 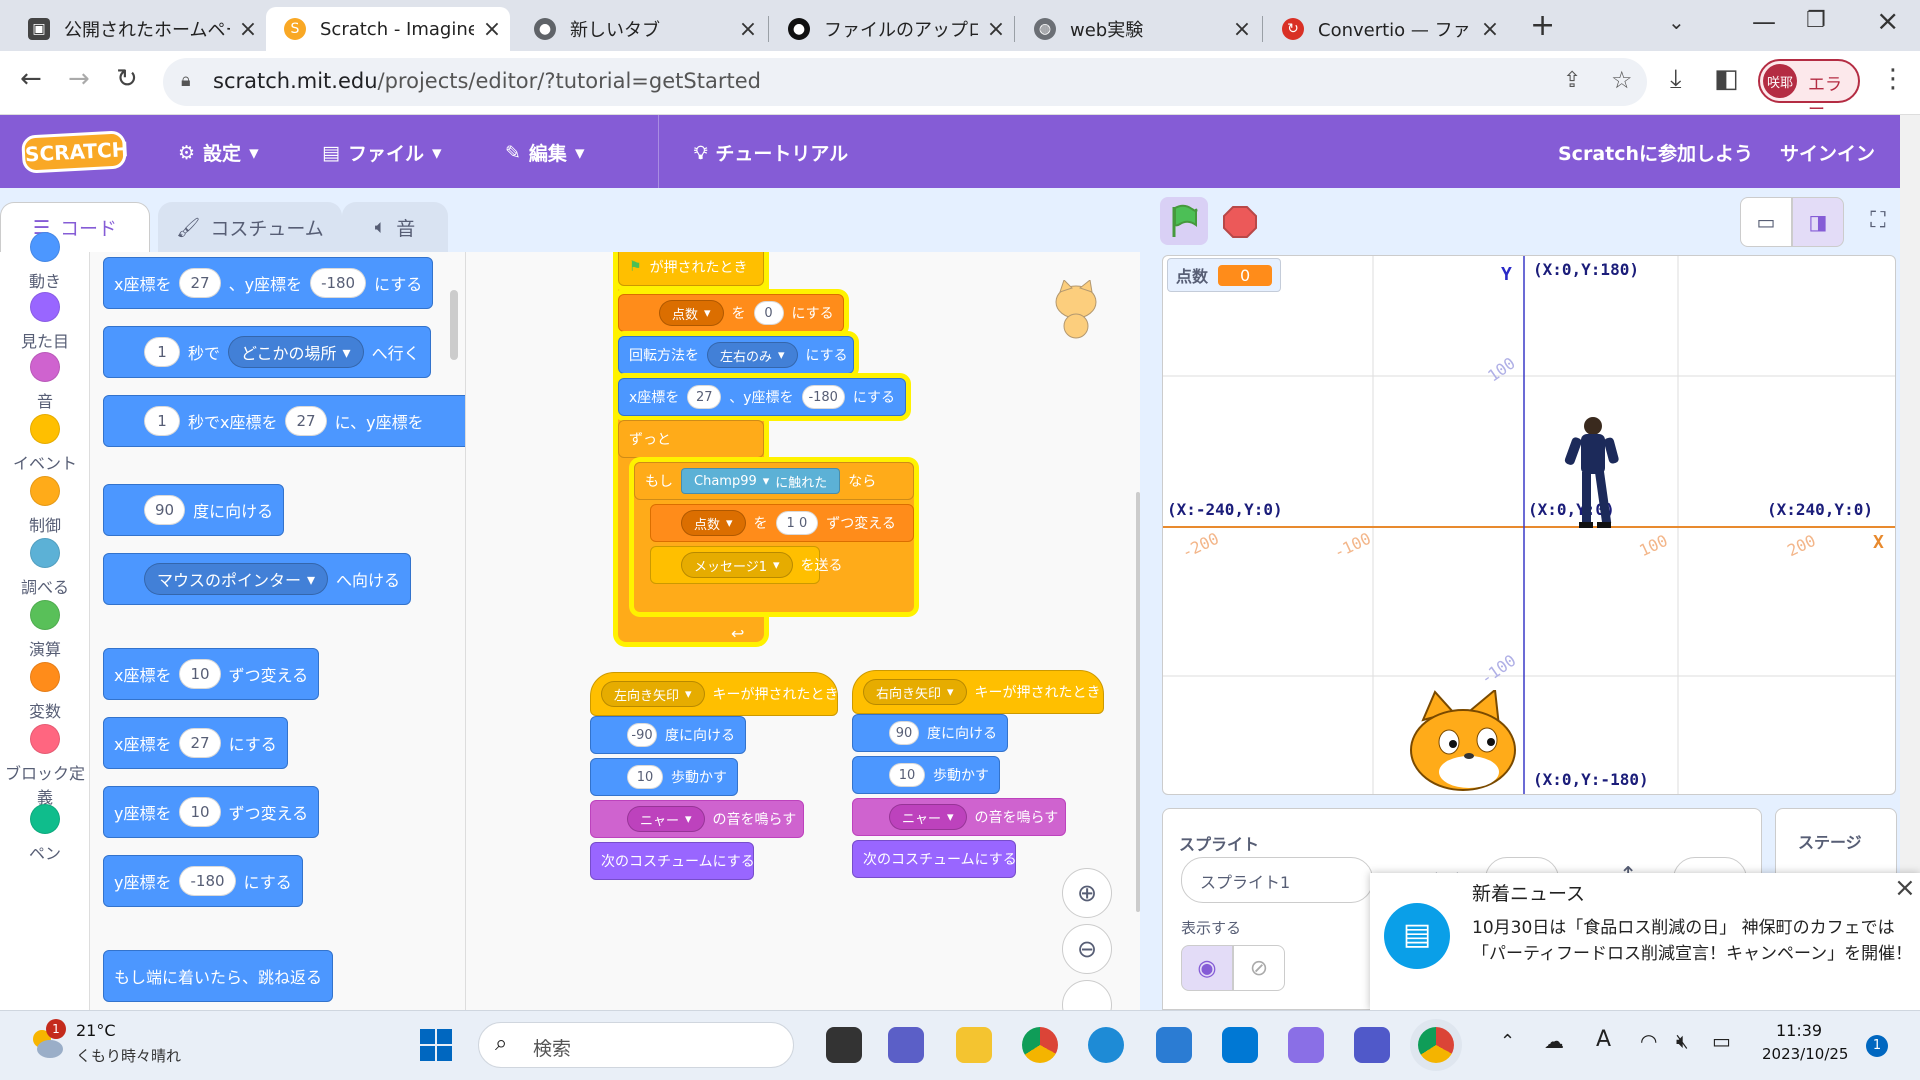 What do you see at coordinates (45, 692) in the screenshot?
I see `category-7: 変数` at bounding box center [45, 692].